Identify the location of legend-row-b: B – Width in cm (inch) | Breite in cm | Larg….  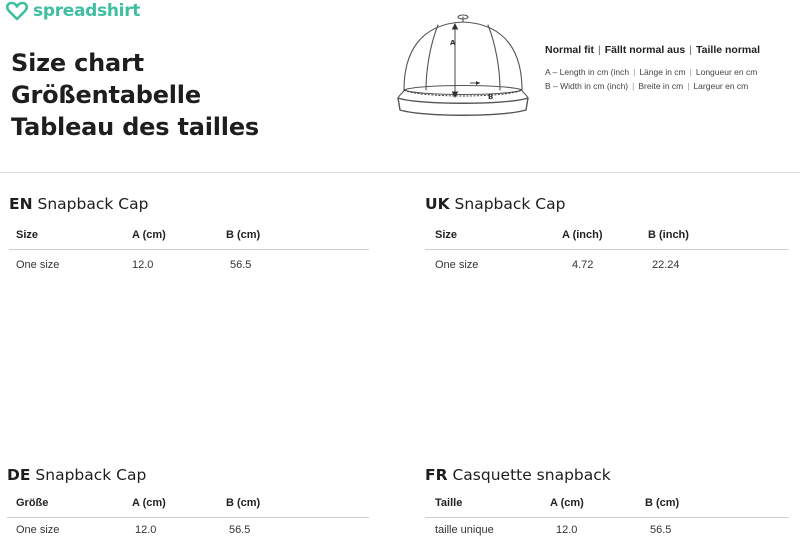
(647, 86).